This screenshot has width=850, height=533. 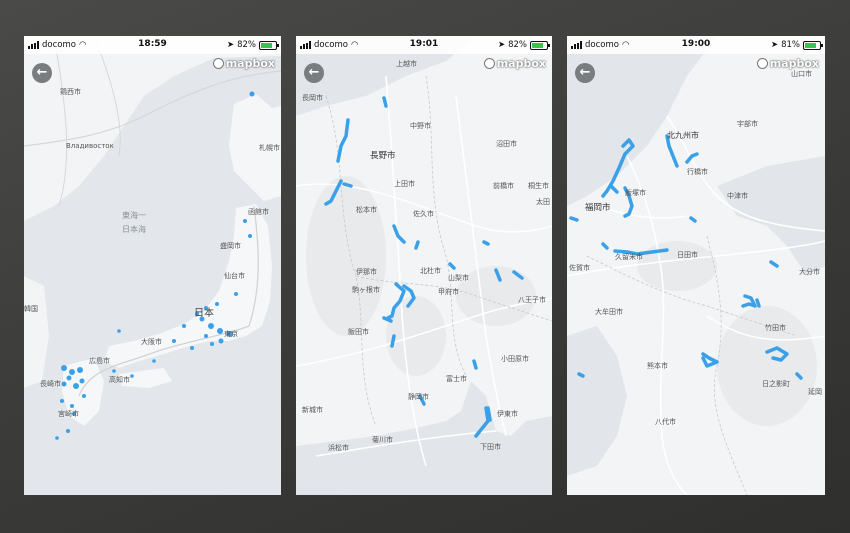 What do you see at coordinates (230, 245) in the screenshot?
I see `map-label: 盛岡市` at bounding box center [230, 245].